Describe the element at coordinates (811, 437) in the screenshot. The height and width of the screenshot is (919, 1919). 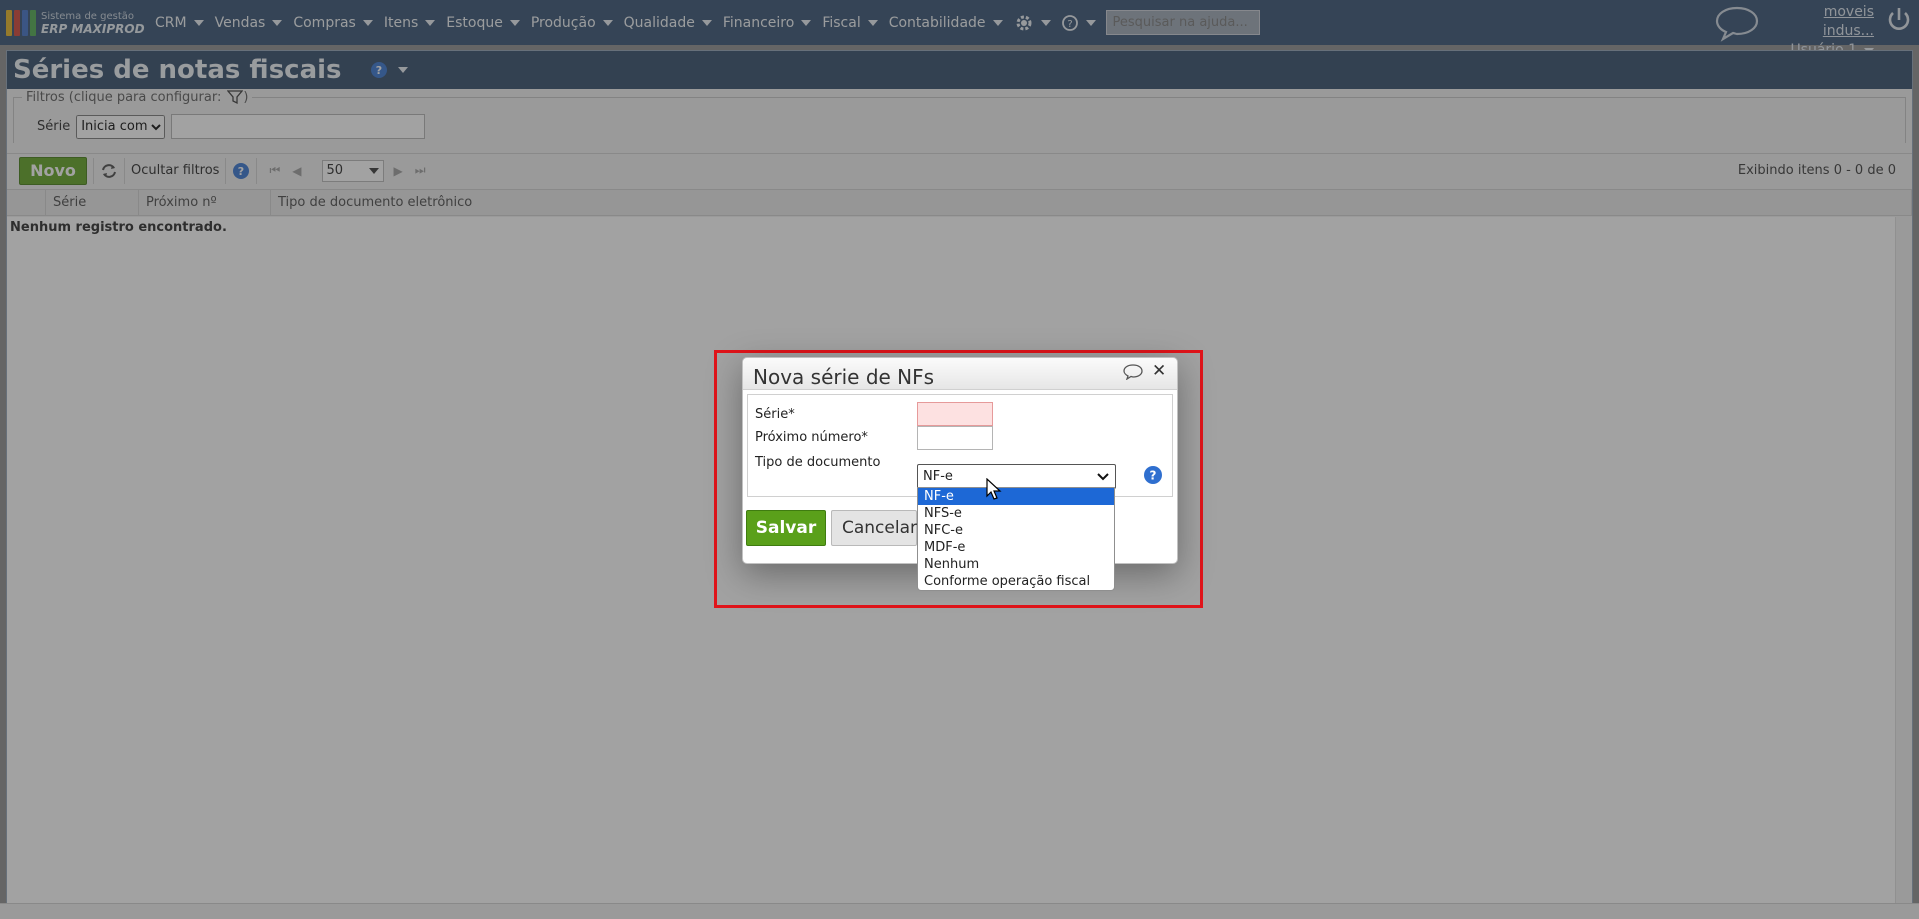
I see `proximo-numero-label: Próximo número*` at that location.